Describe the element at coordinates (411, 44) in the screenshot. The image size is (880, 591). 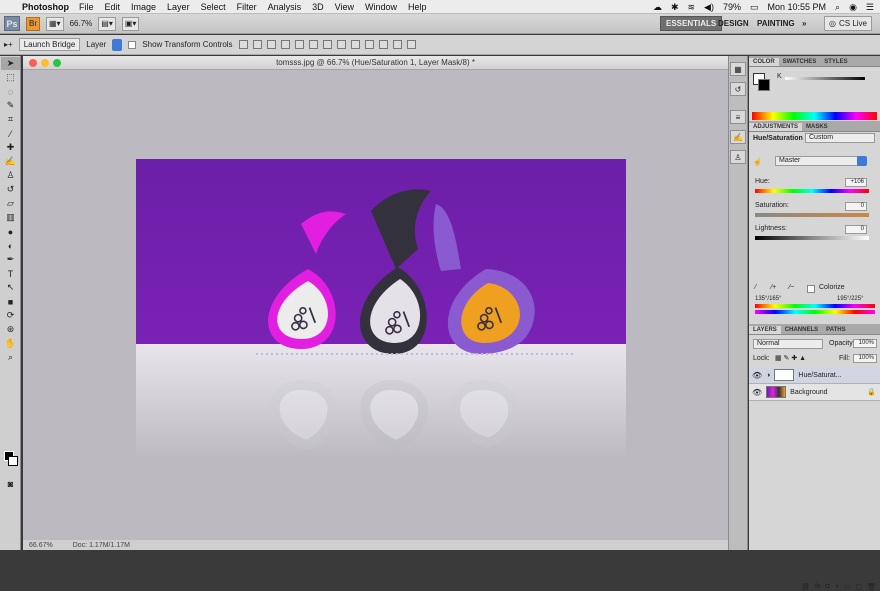
I see `auto-align-icon` at that location.